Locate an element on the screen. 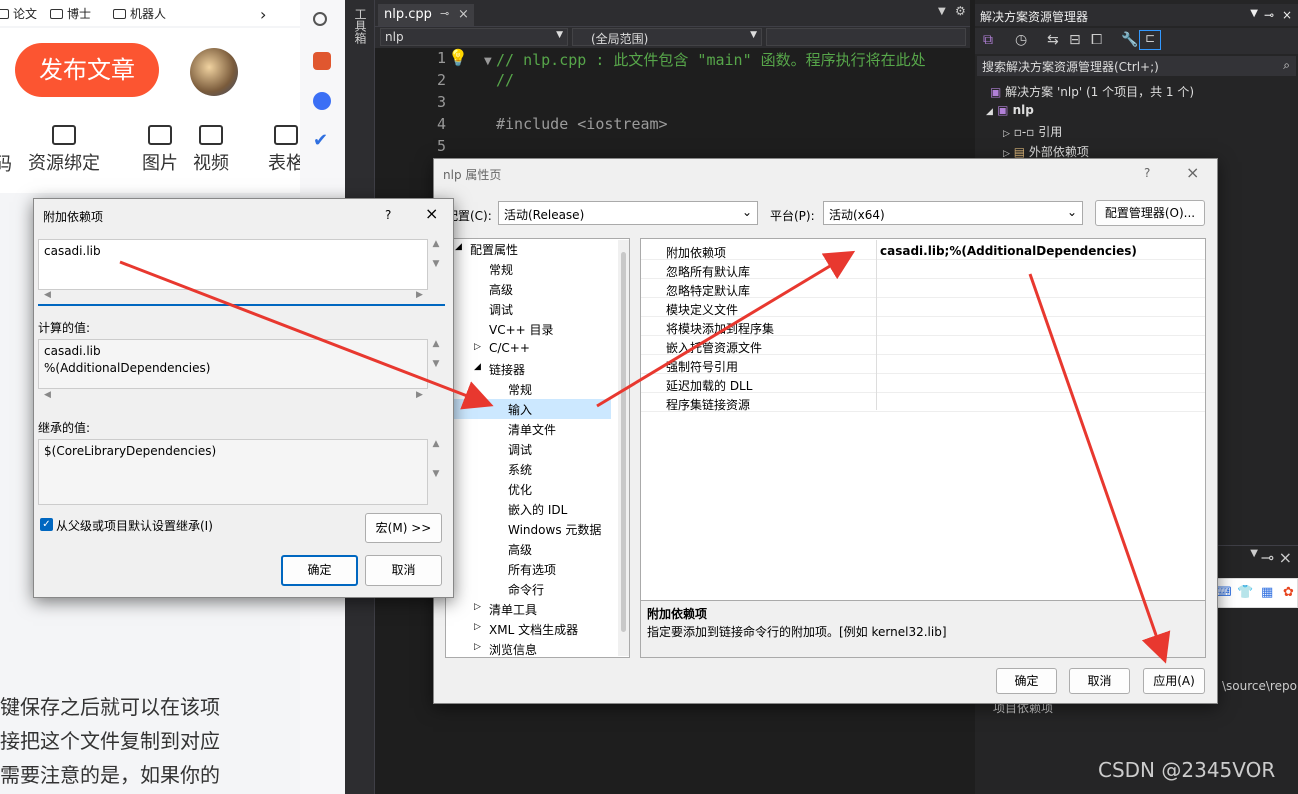  toolbar-item-table: 表格 is located at coordinates (286, 150).